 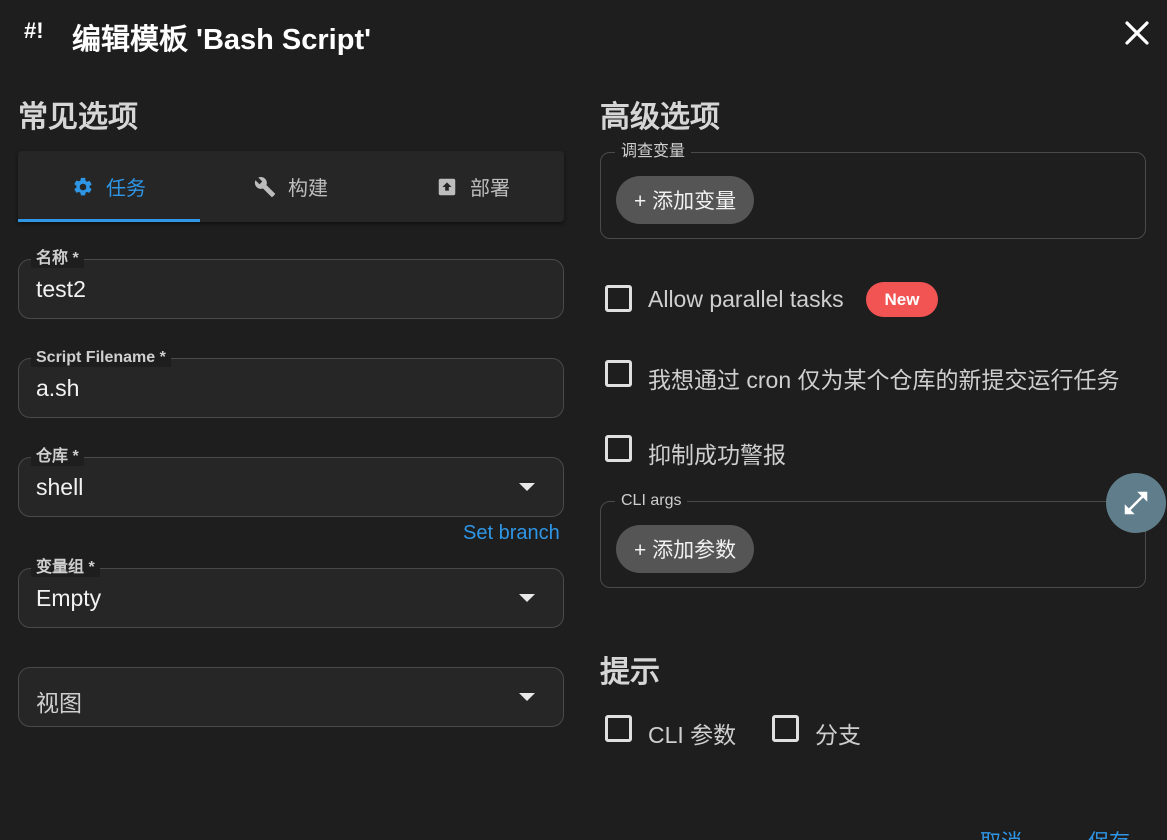 I want to click on allow-parallel-label: Allow parallel tasks, so click(x=746, y=299).